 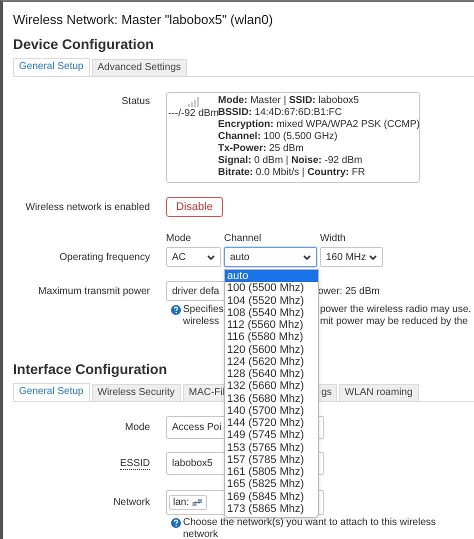 I want to click on section-heading: Interface Configuration, so click(x=90, y=369).